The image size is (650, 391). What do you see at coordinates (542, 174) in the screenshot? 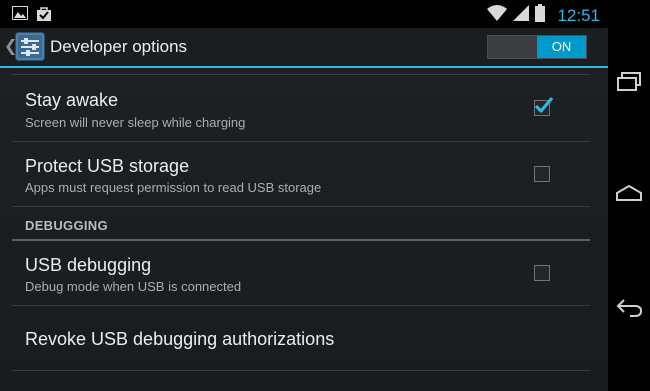
I see `protect-usb-storage-checkbox` at bounding box center [542, 174].